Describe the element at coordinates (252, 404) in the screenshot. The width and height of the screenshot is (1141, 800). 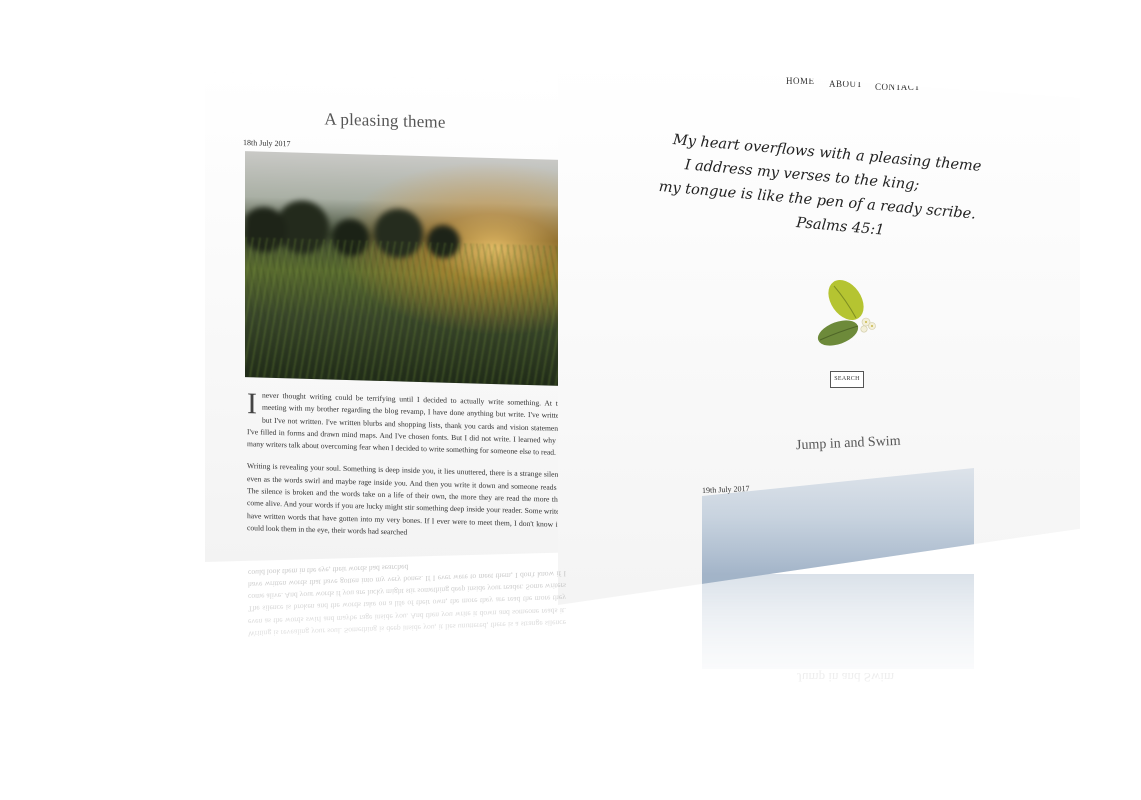
I see `drop-cap: I` at that location.